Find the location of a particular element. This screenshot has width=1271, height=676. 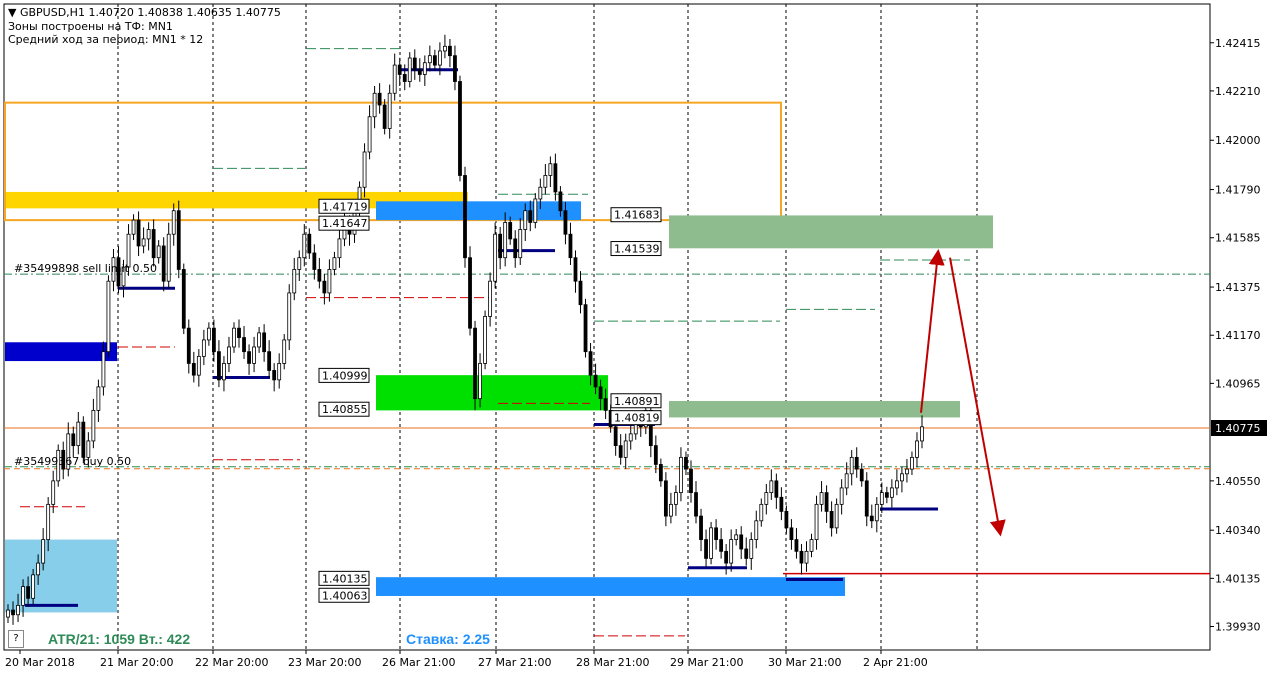

zones-info: Зоны построены на ТФ: MN1 is located at coordinates (90, 26).